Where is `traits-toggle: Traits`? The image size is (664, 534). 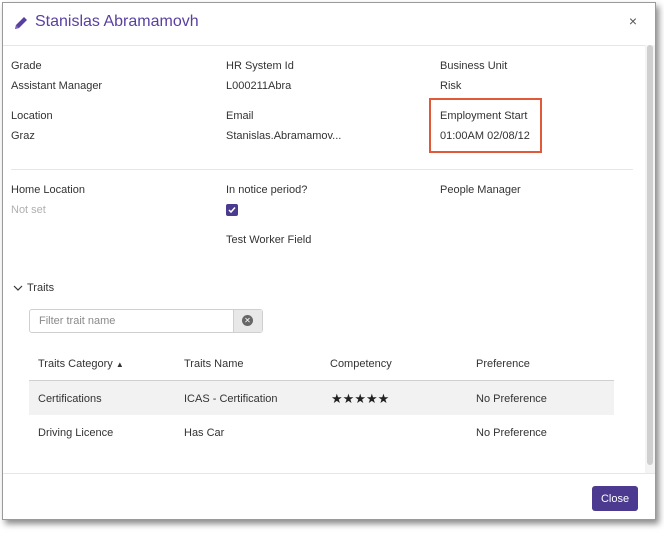
traits-toggle: Traits is located at coordinates (33, 288).